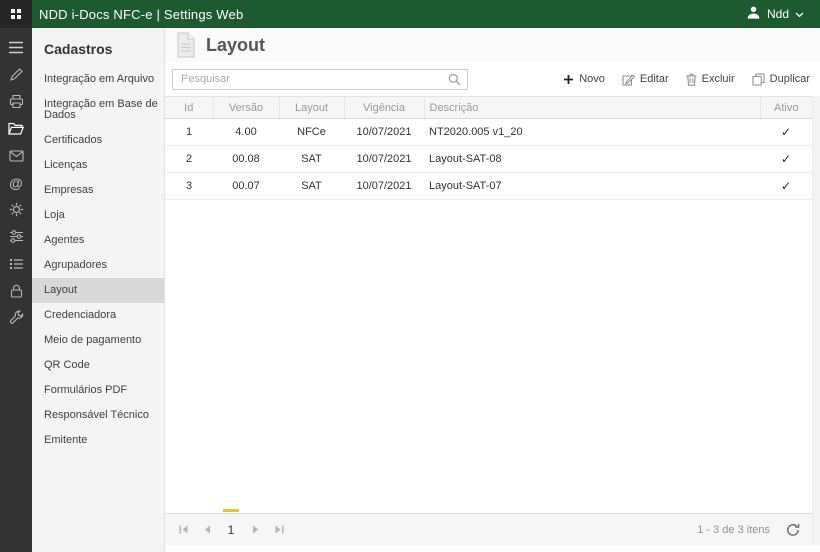 The height and width of the screenshot is (552, 820). I want to click on mail-icon, so click(16, 155).